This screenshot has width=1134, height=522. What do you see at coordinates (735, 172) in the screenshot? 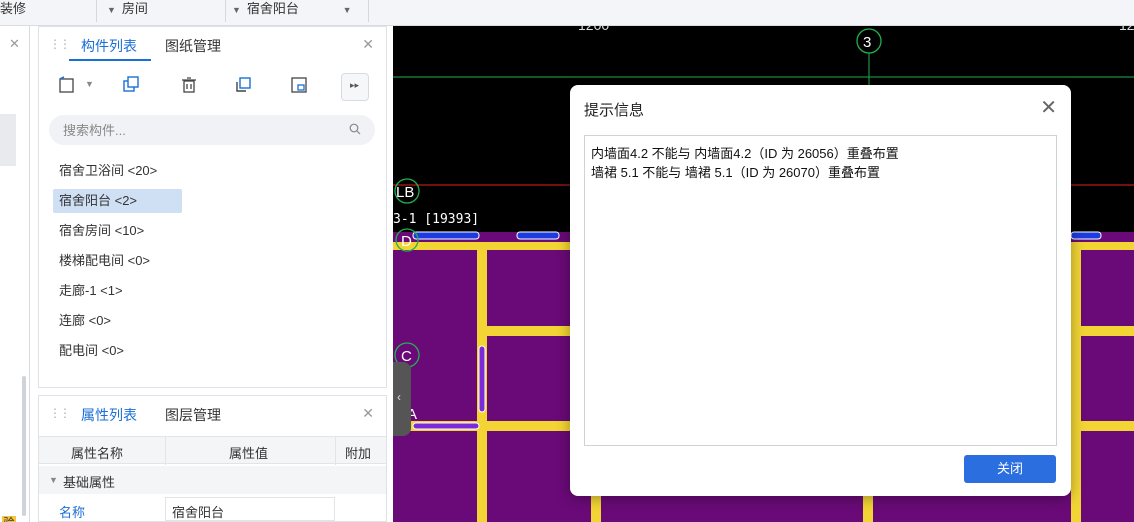
I see `message-line: 墙裙 5.1 不能与 墙裙 5.1（ID 为 26070）重叠布置` at bounding box center [735, 172].